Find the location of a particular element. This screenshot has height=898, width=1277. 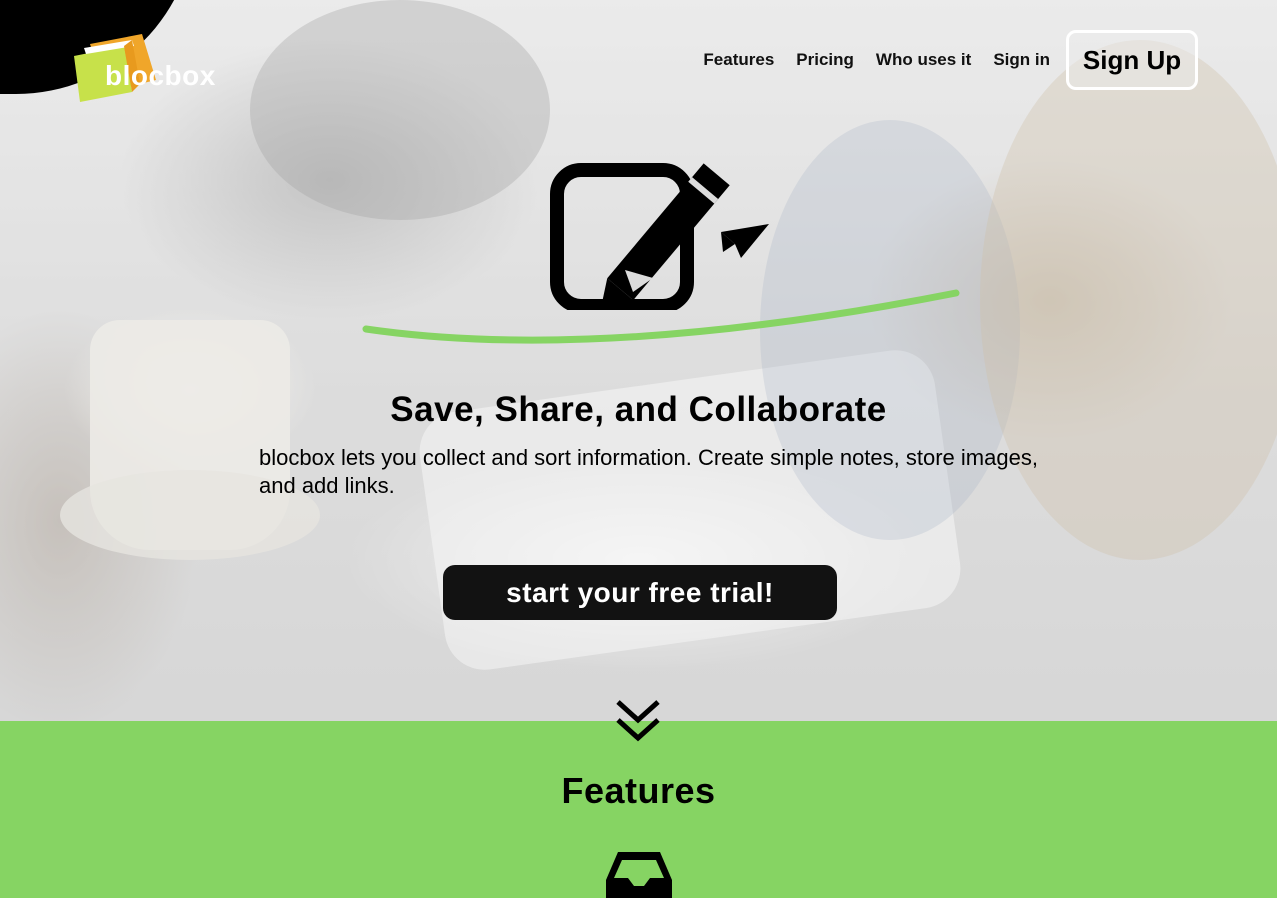

nav-features: Features is located at coordinates (738, 60).